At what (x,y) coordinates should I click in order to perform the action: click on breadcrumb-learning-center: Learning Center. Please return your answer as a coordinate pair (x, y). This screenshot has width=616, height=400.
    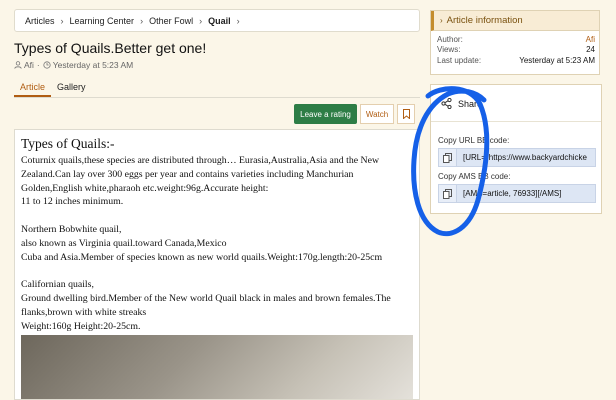
    Looking at the image, I should click on (102, 21).